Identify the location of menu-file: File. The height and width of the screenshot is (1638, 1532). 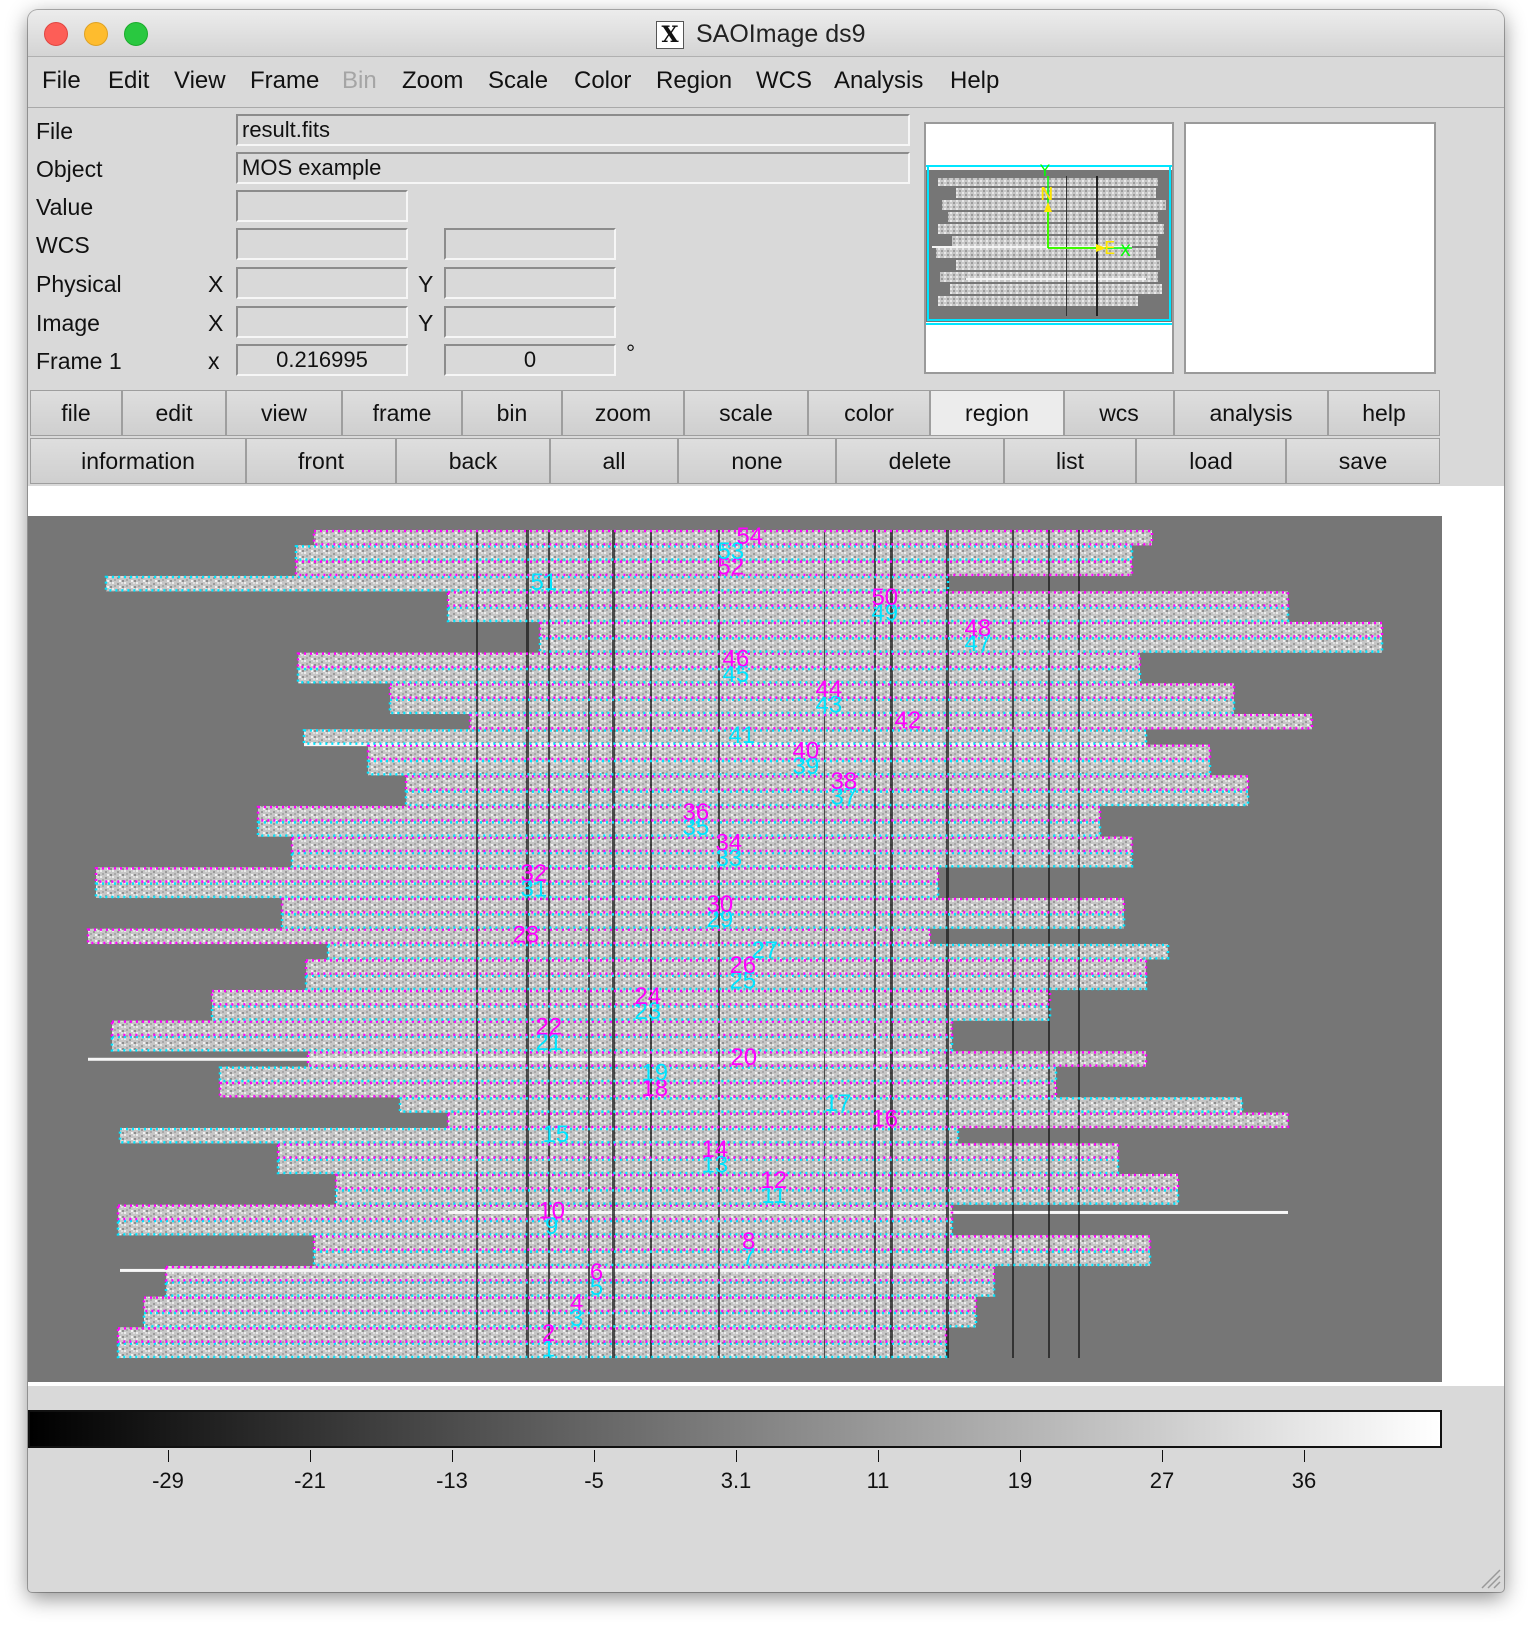
(61, 81).